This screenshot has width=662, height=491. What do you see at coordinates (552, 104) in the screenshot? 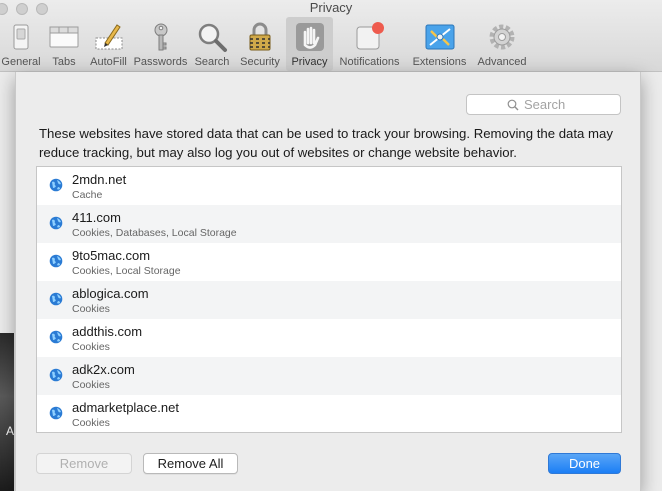
I see `search-input` at bounding box center [552, 104].